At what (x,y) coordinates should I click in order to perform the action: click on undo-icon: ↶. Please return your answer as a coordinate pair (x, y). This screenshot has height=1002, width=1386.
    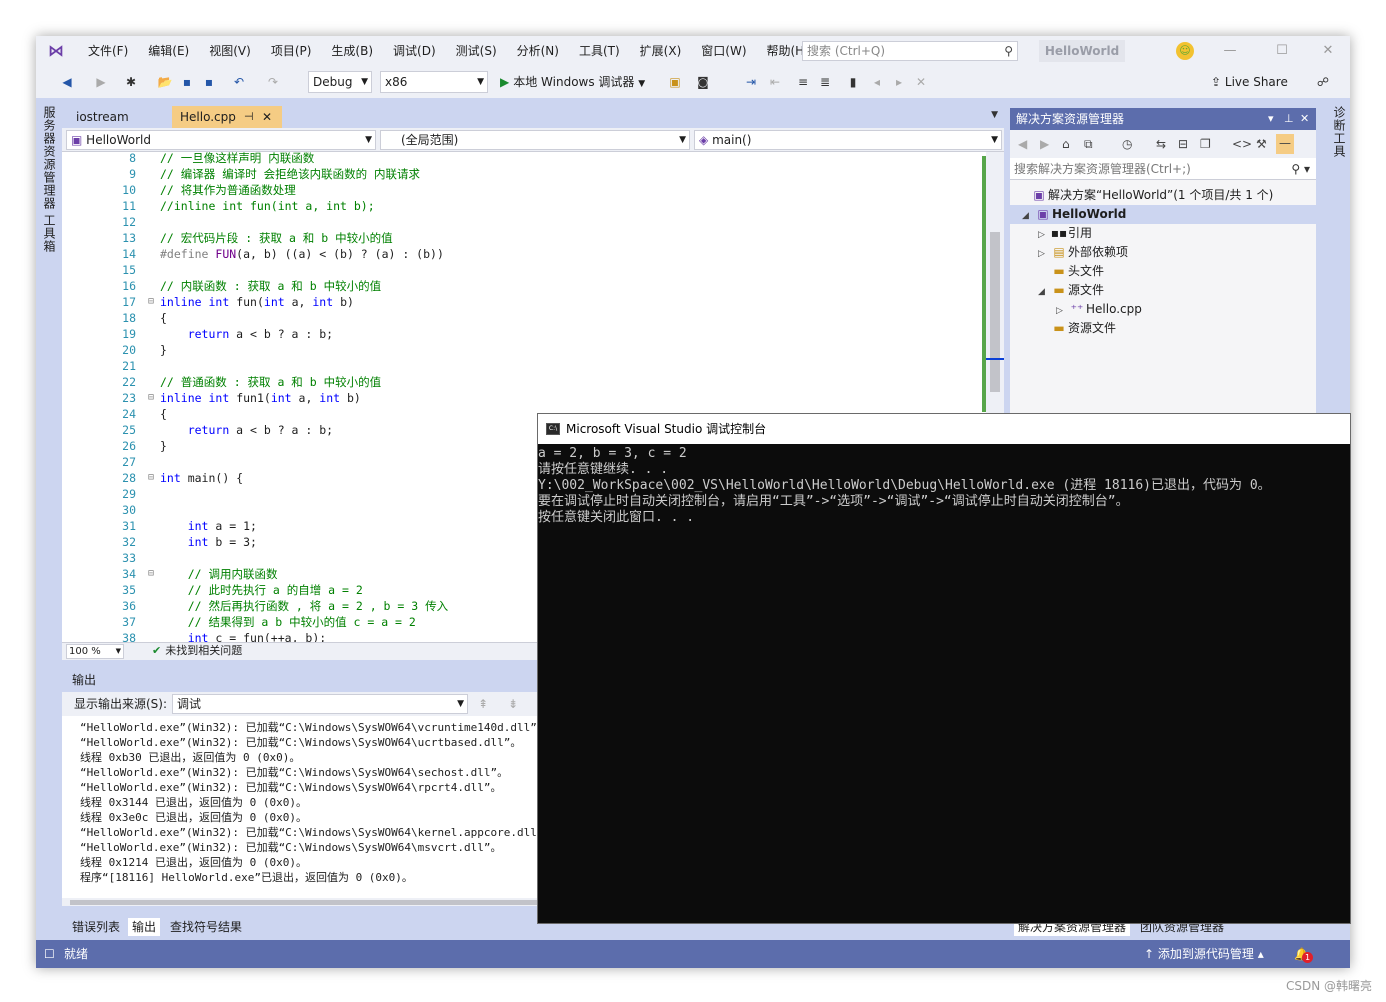
    Looking at the image, I should click on (239, 82).